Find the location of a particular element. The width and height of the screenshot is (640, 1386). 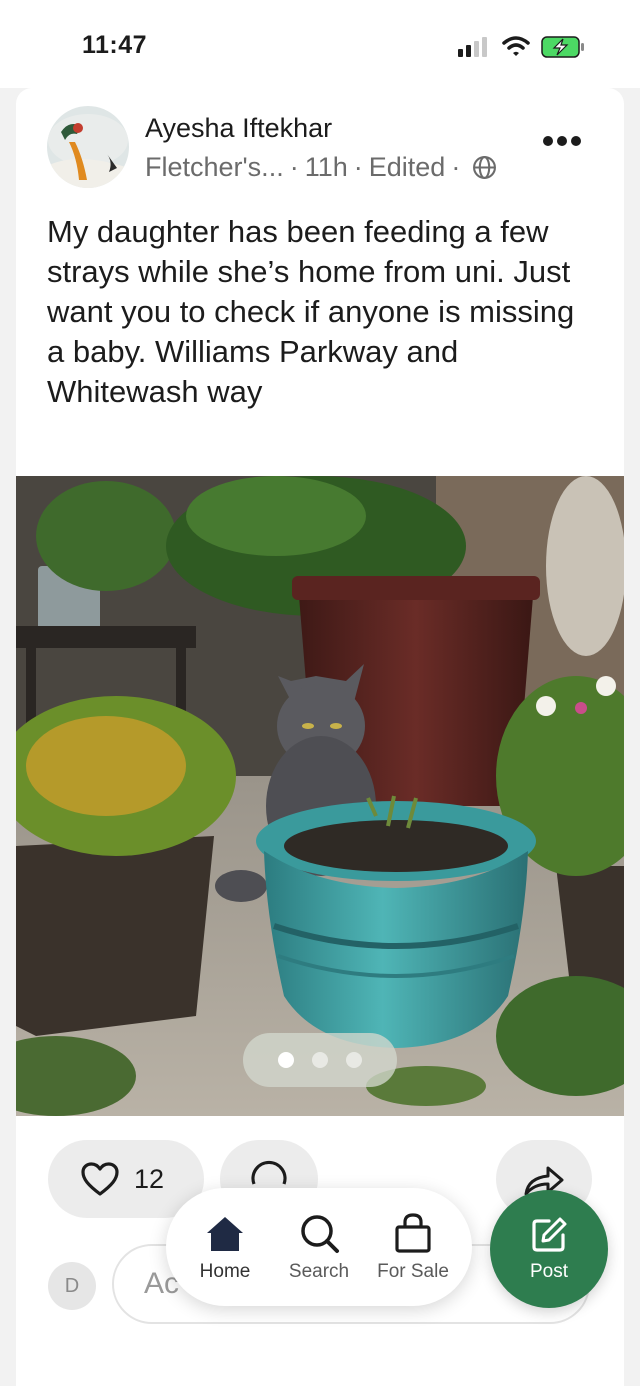

post-age: 11h is located at coordinates (326, 167).